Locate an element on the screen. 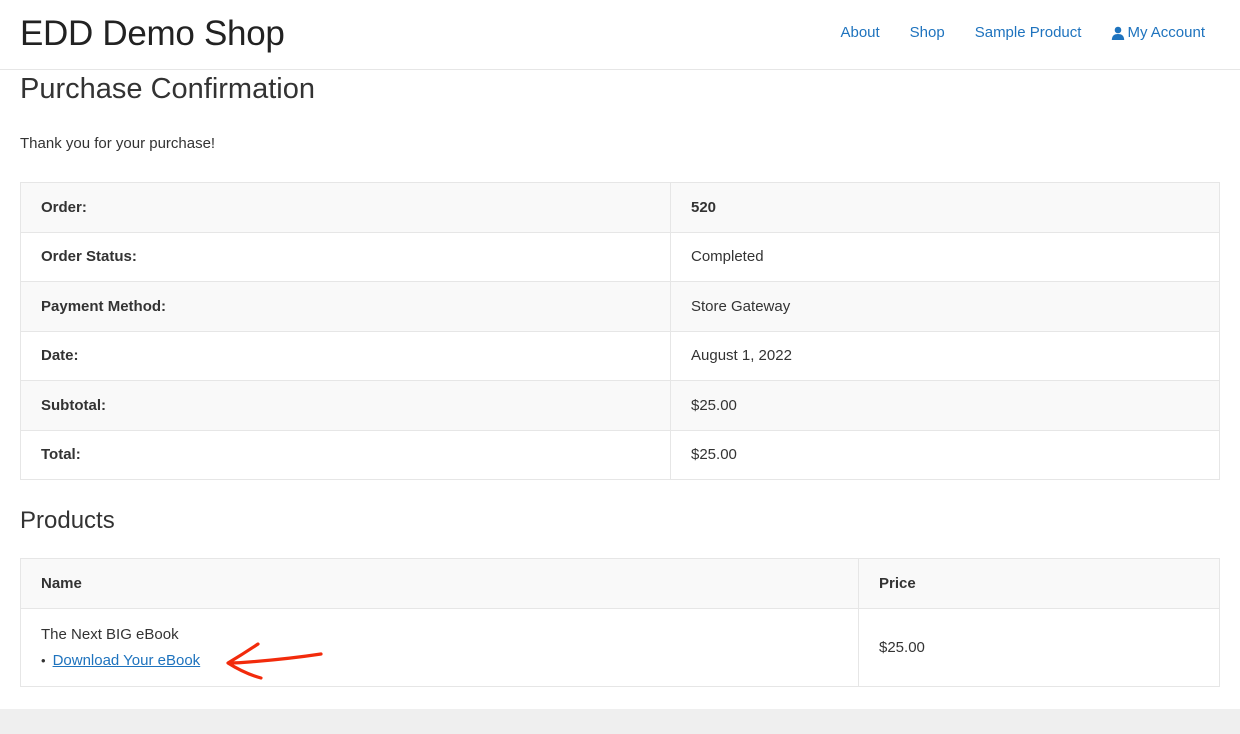  product-name: The Next BIG eBook is located at coordinates (110, 634).